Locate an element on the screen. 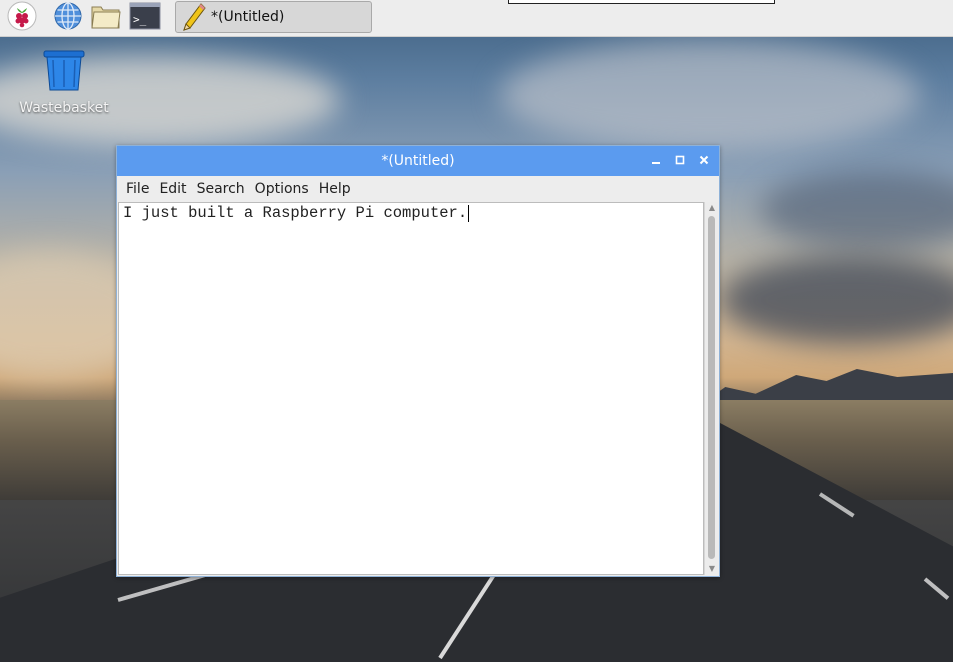 The height and width of the screenshot is (662, 953). desktop-icon-wastebasket: Wastebasket is located at coordinates (64, 84).